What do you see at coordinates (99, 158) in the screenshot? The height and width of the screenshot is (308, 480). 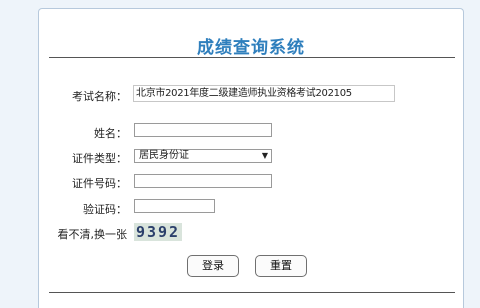 I see `id-type-label: 证件类型：` at bounding box center [99, 158].